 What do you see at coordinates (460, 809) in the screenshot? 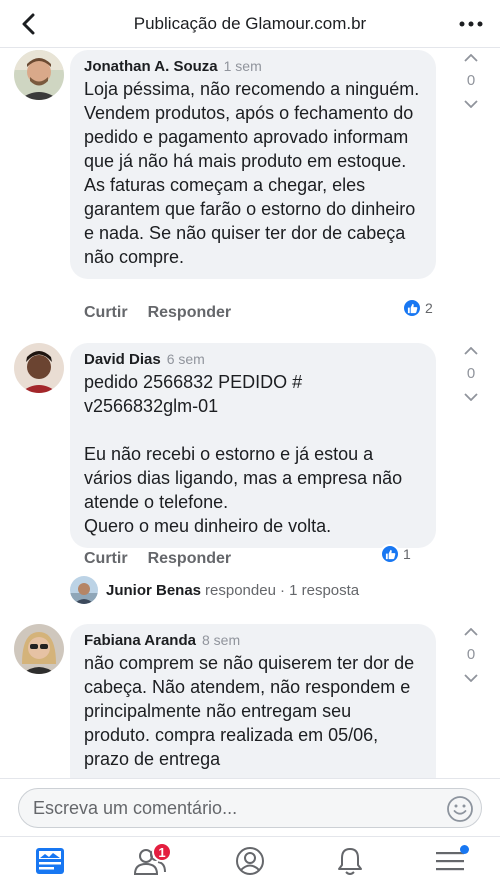
I see `emoji-smiley-icon` at bounding box center [460, 809].